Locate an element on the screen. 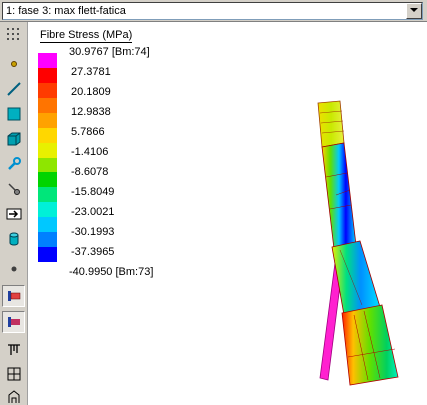 This screenshot has width=427, height=405. legend-label: -23.0021 is located at coordinates (93, 212).